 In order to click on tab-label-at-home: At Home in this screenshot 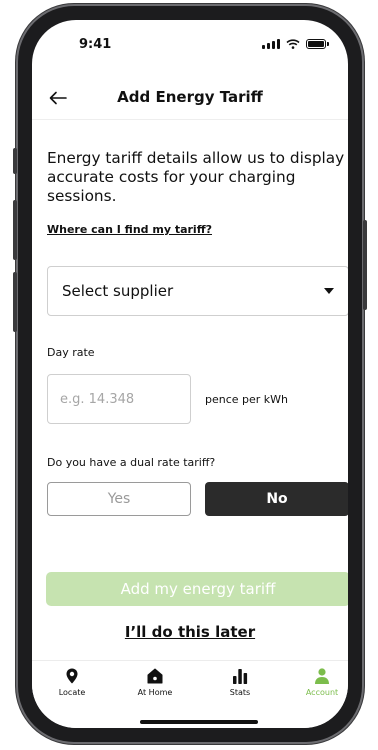, I will do `click(155, 692)`.